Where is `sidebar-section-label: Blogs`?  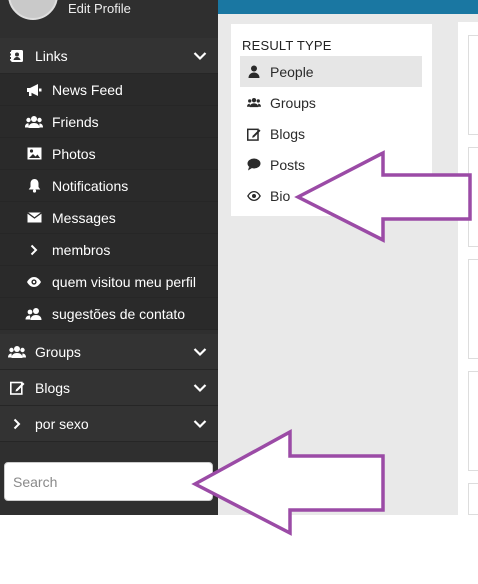 sidebar-section-label: Blogs is located at coordinates (53, 387).